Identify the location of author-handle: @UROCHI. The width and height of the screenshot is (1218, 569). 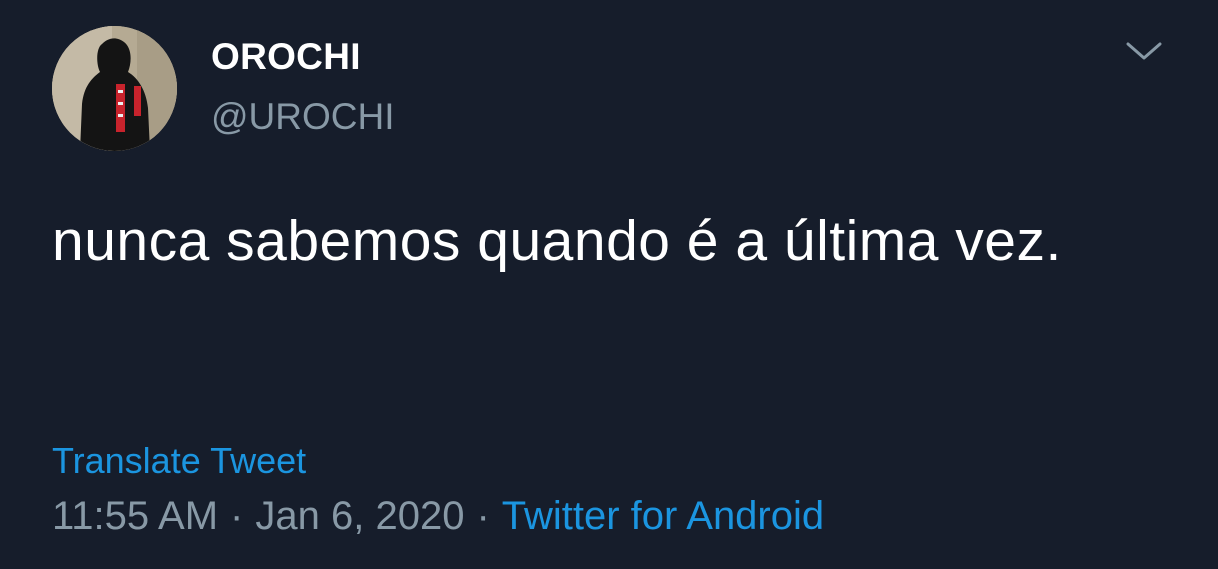
(303, 117).